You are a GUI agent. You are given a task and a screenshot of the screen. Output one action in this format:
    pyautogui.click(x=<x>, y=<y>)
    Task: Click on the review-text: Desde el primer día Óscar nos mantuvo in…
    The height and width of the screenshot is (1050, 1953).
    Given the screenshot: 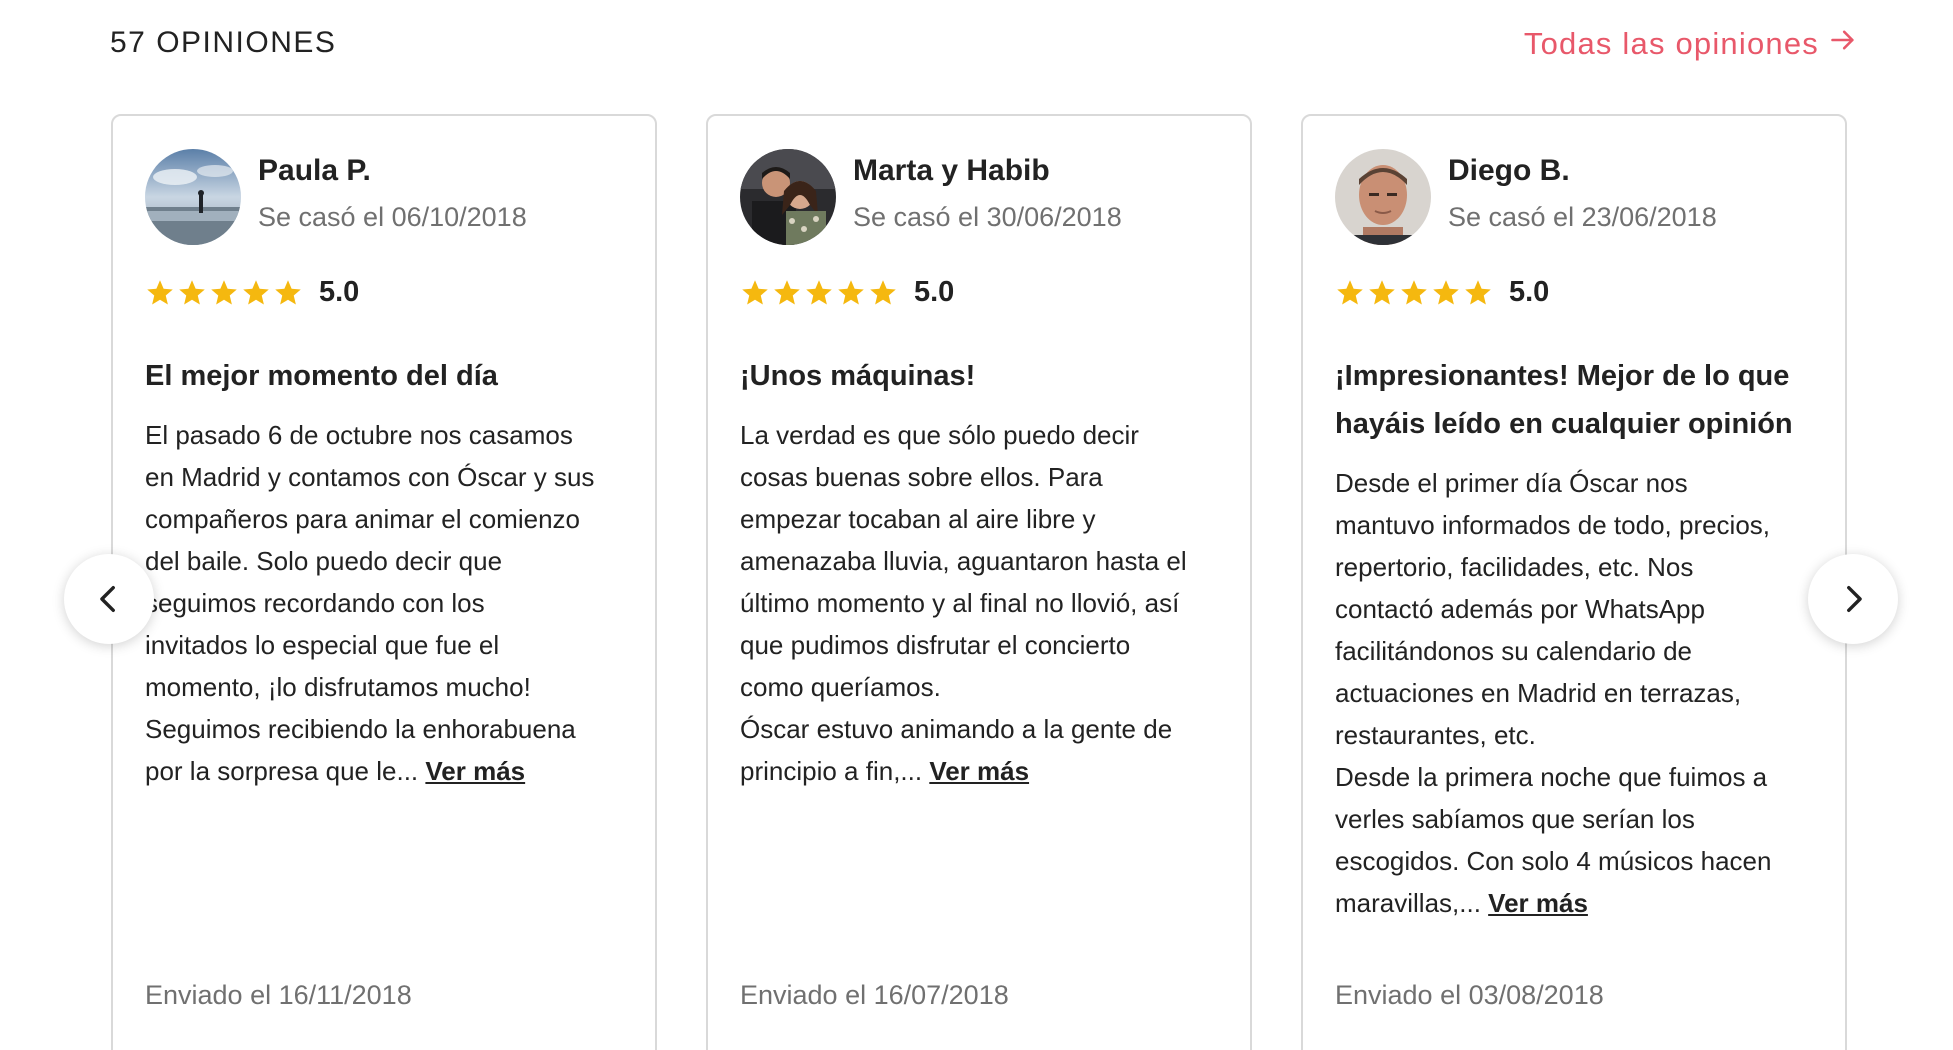 What is the action you would take?
    pyautogui.click(x=1553, y=693)
    